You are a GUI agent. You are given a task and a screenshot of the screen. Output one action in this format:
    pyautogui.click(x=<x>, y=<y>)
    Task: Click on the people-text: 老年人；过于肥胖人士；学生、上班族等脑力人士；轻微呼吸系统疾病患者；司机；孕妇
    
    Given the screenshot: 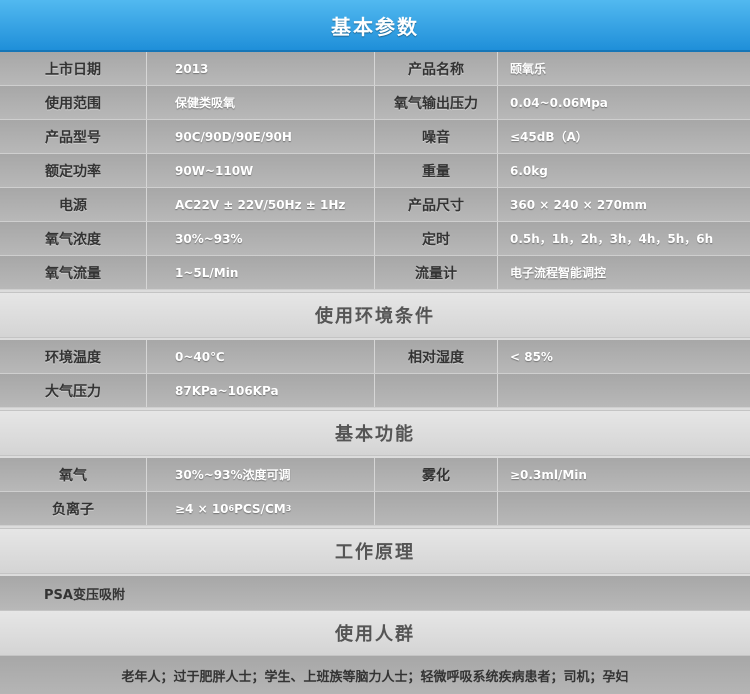 What is the action you would take?
    pyautogui.click(x=375, y=677)
    